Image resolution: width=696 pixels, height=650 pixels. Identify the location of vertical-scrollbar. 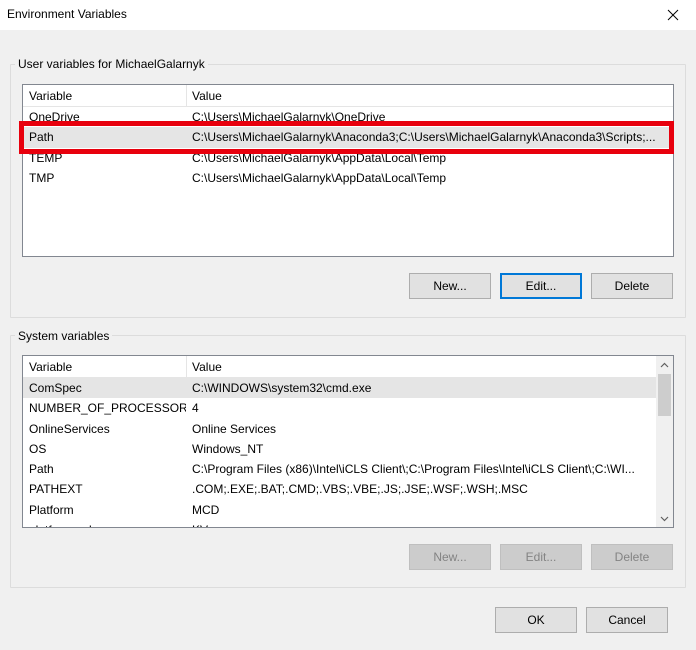
(664, 441).